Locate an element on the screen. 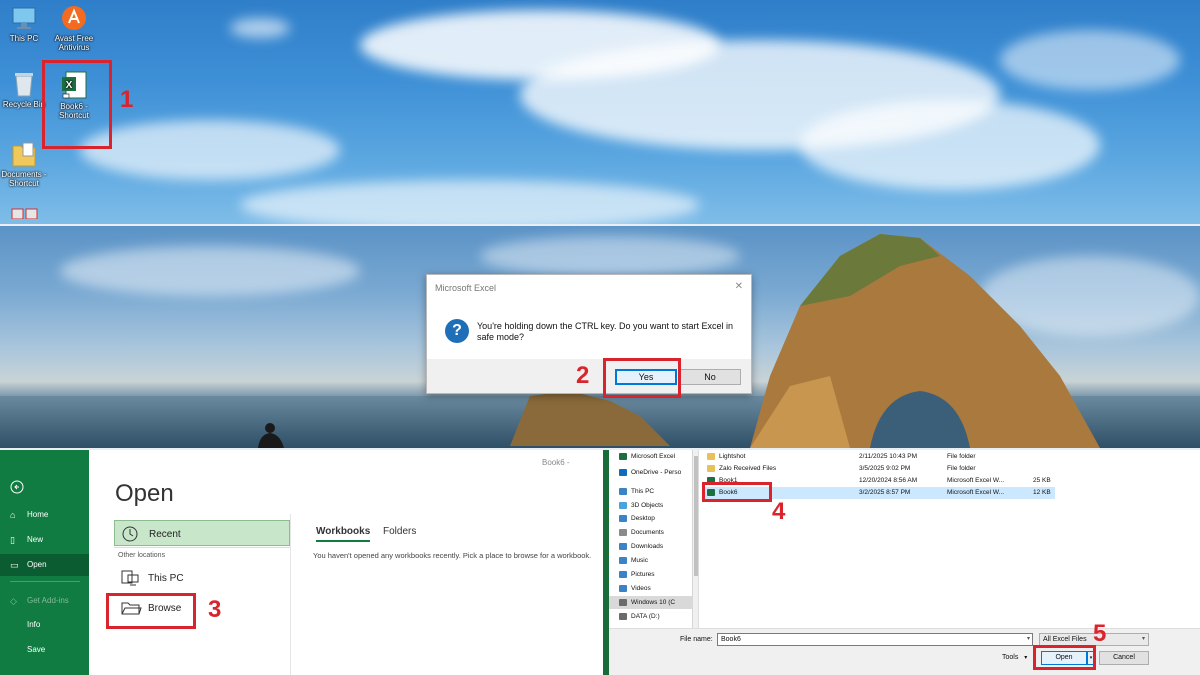 The width and height of the screenshot is (1200, 675). nav-item-info: Info is located at coordinates (44, 625).